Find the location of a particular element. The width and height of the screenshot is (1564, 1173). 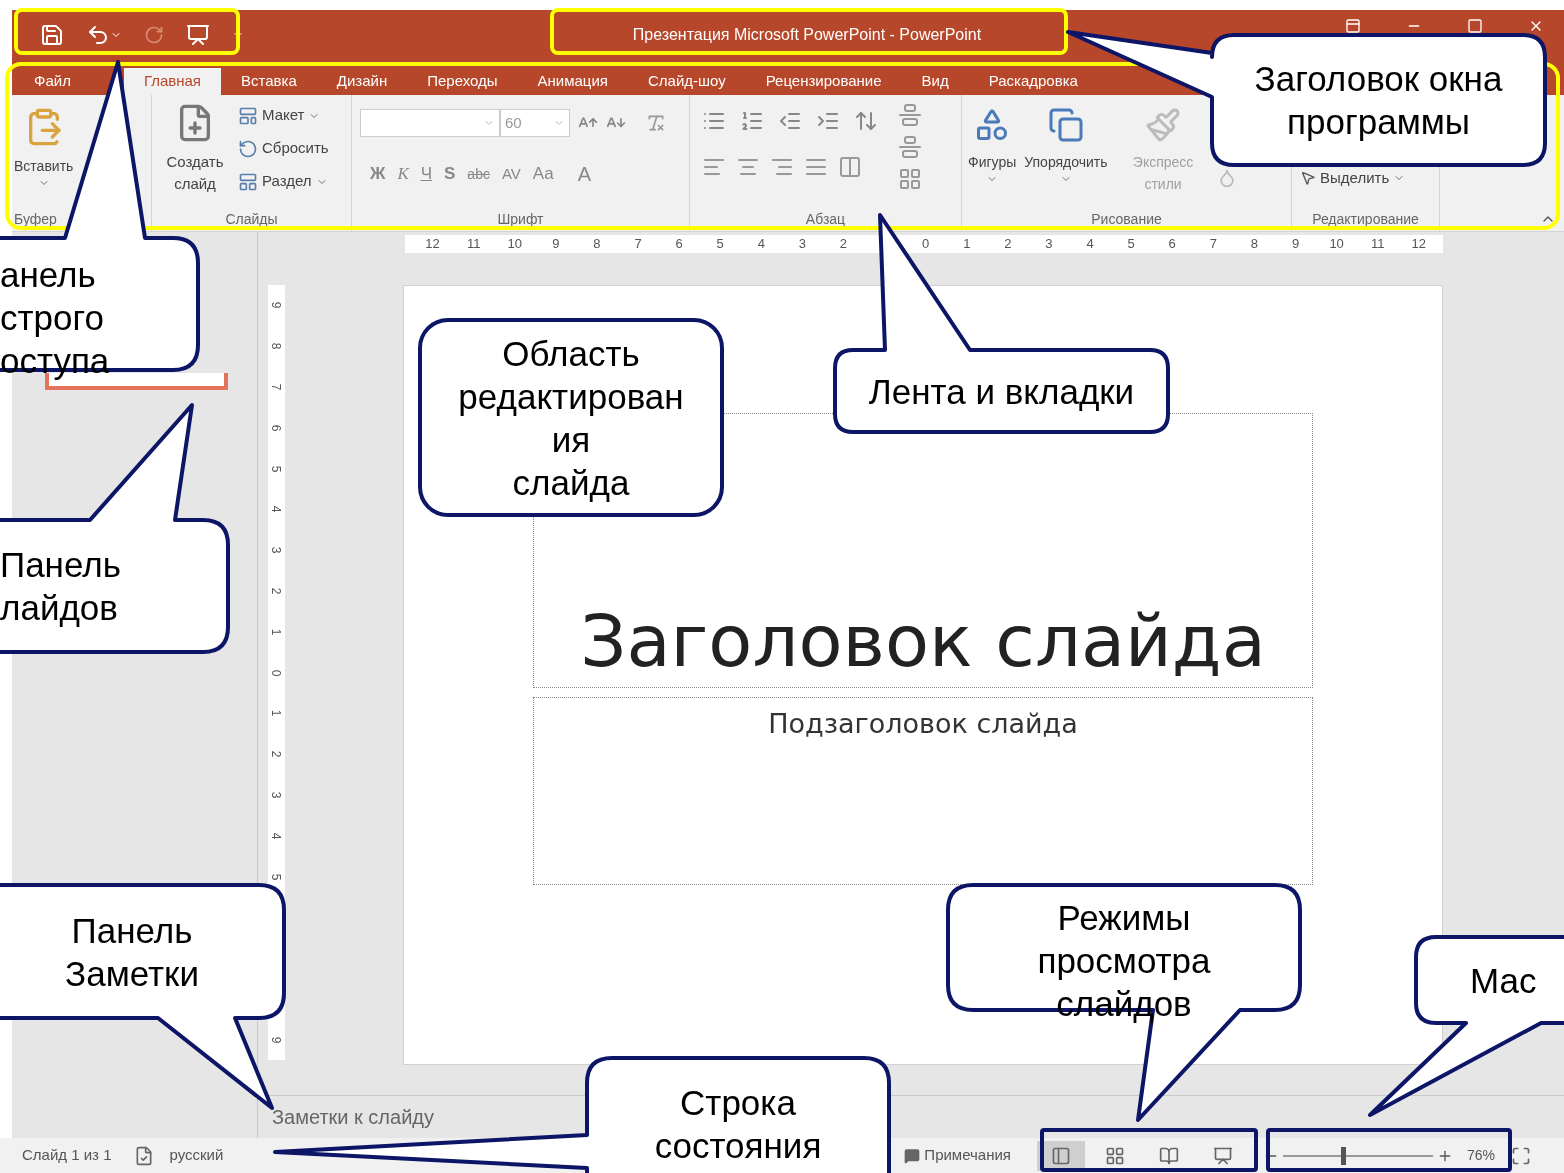

ruler-number: 6 is located at coordinates (1172, 244).